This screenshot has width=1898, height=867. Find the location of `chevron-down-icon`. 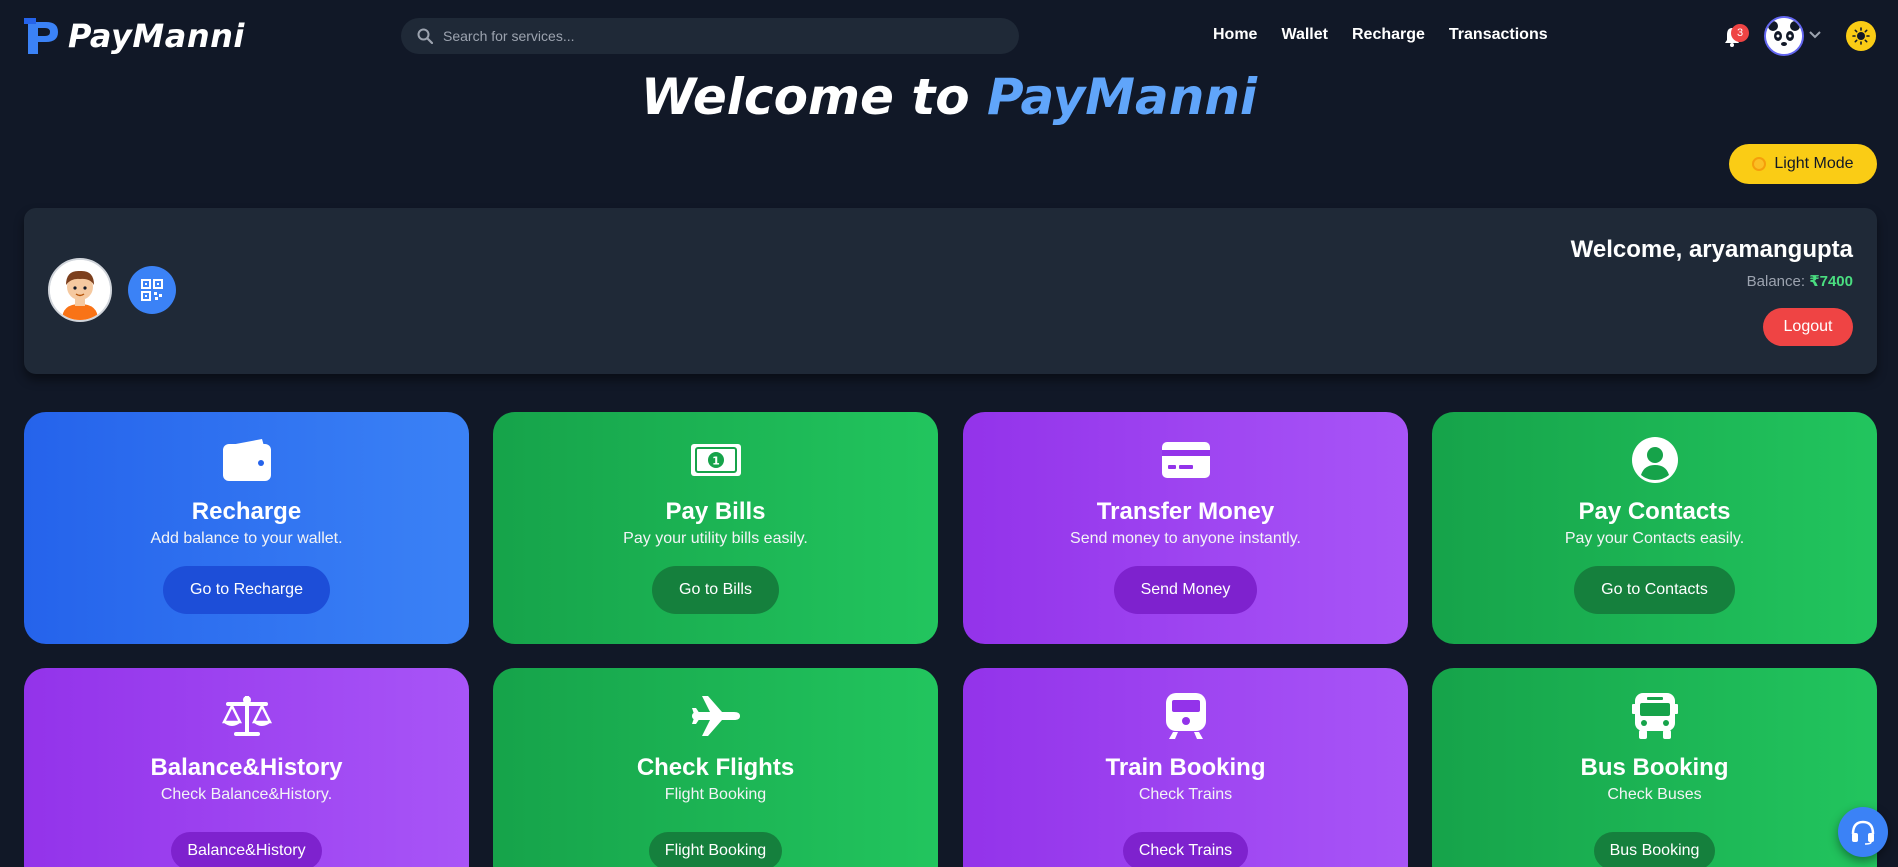

chevron-down-icon is located at coordinates (1815, 35).